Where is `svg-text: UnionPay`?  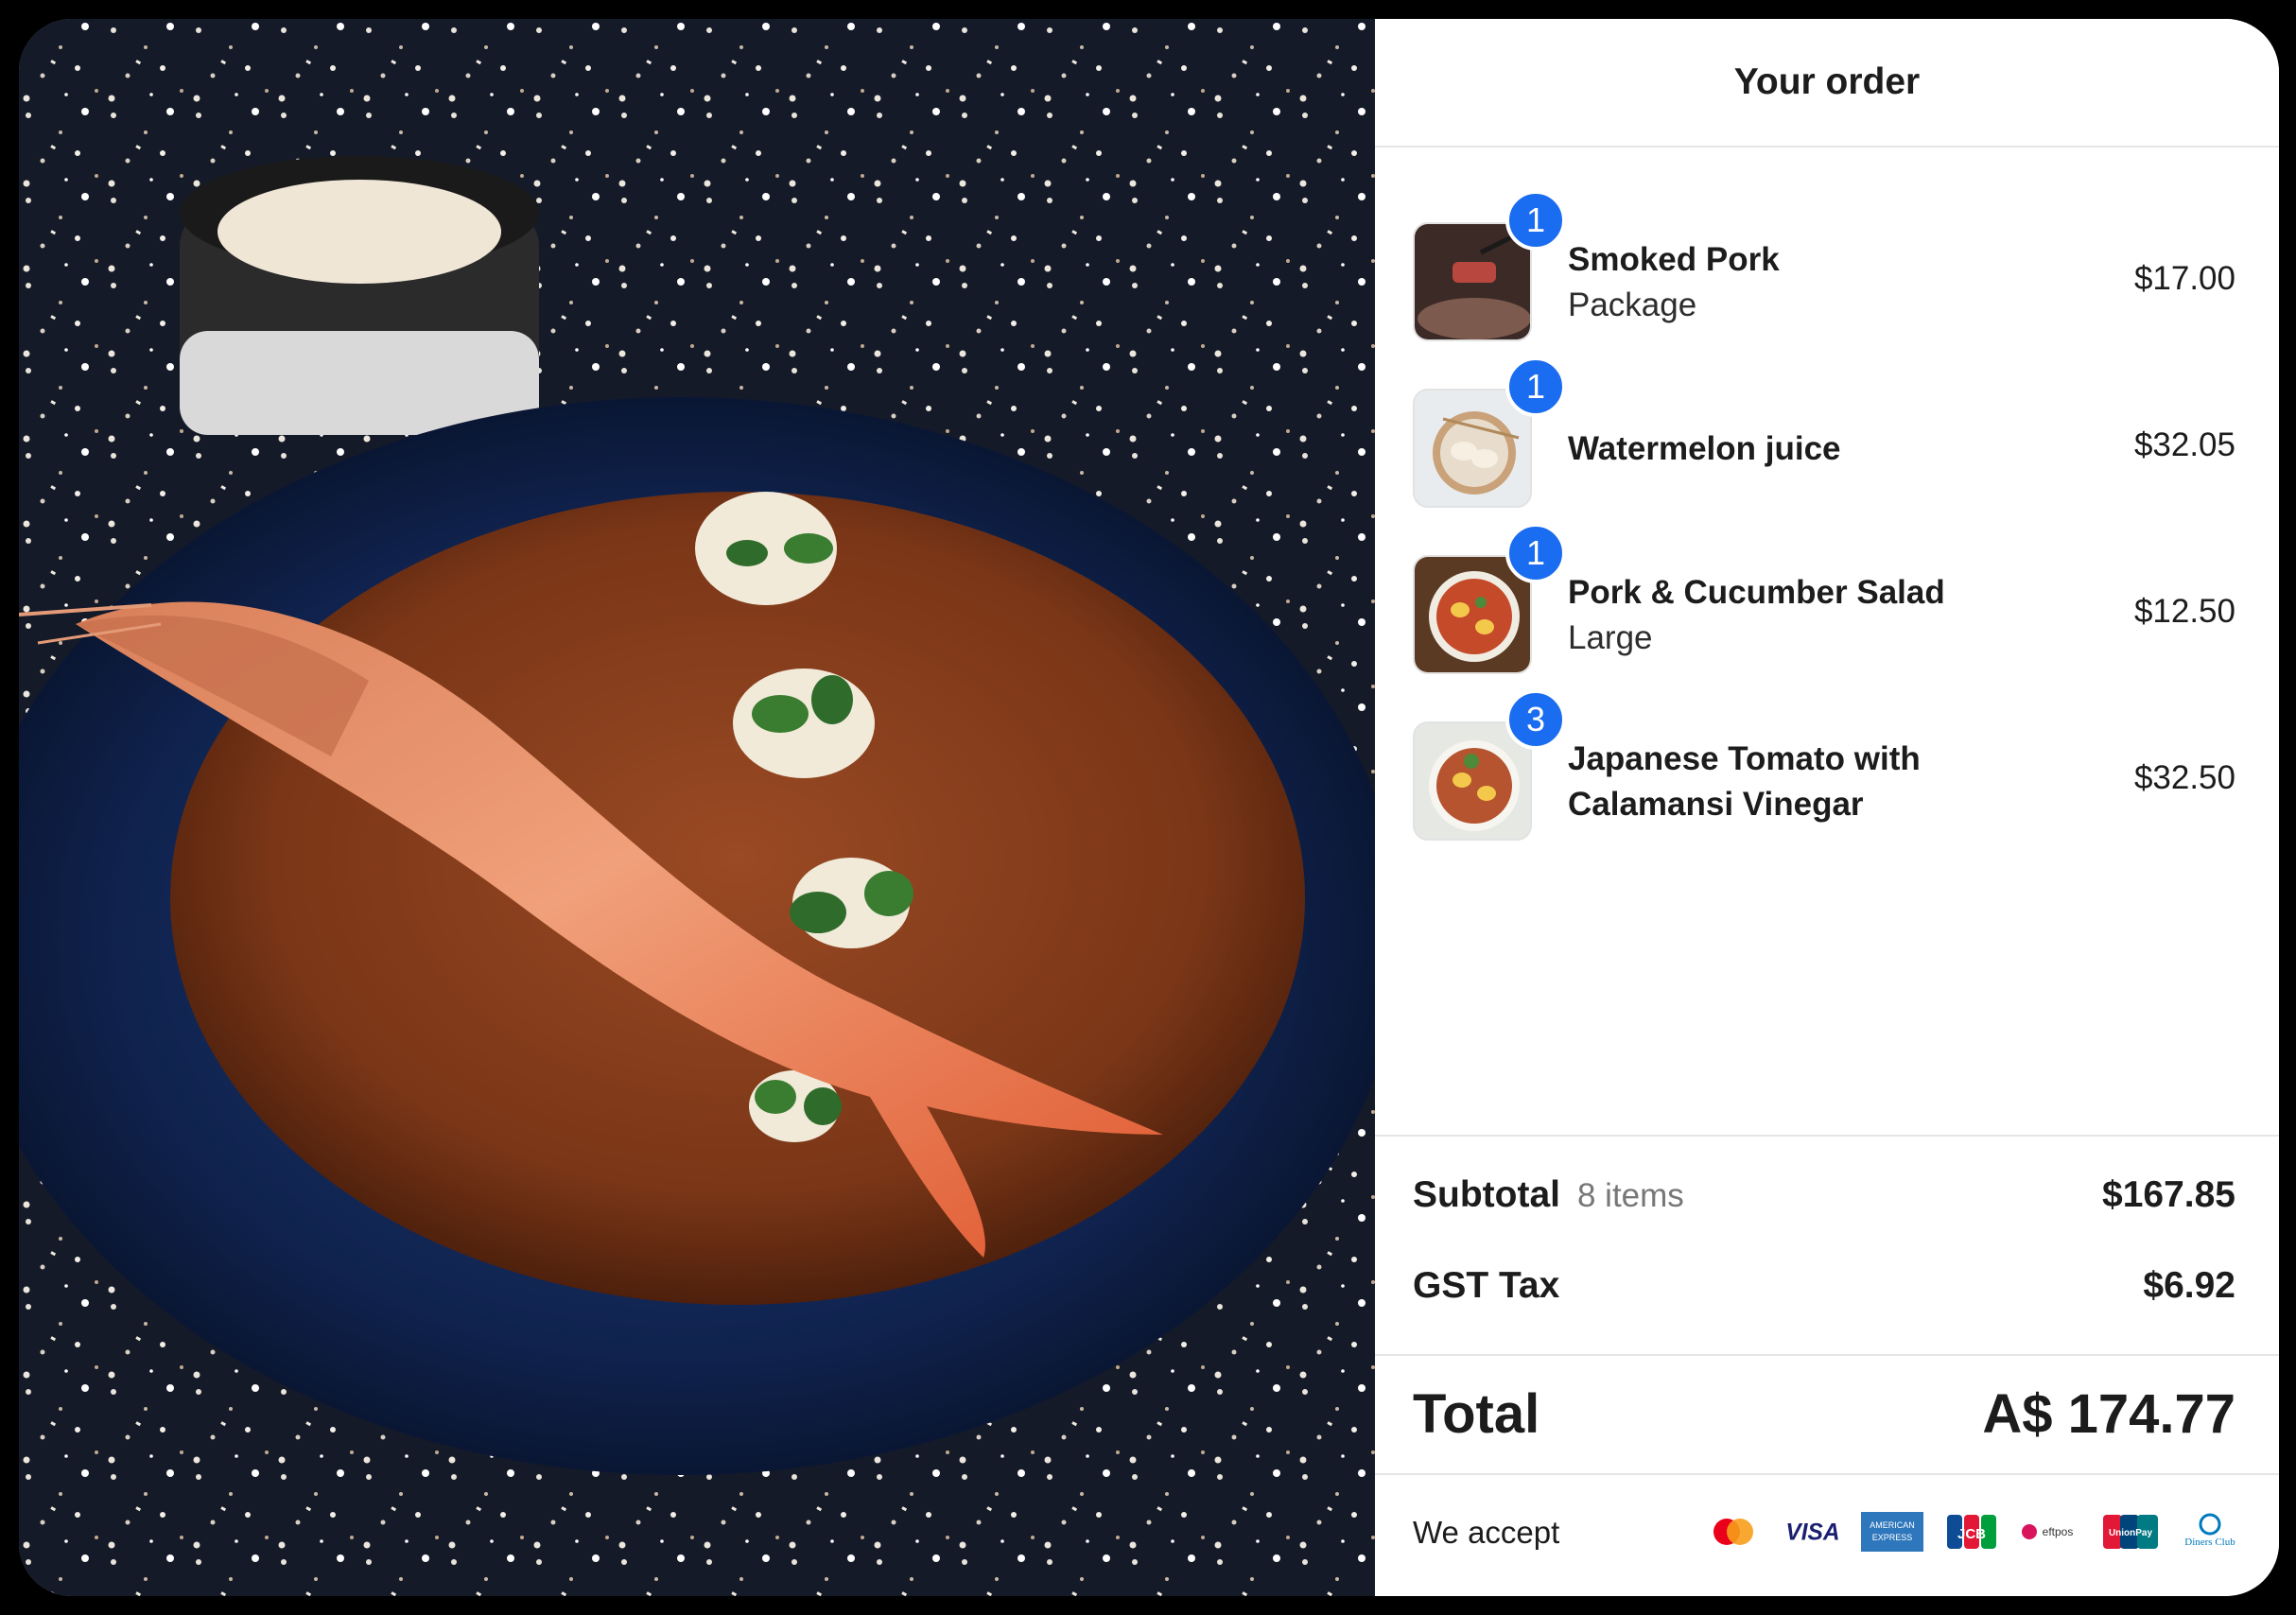 svg-text: UnionPay is located at coordinates (2131, 1533).